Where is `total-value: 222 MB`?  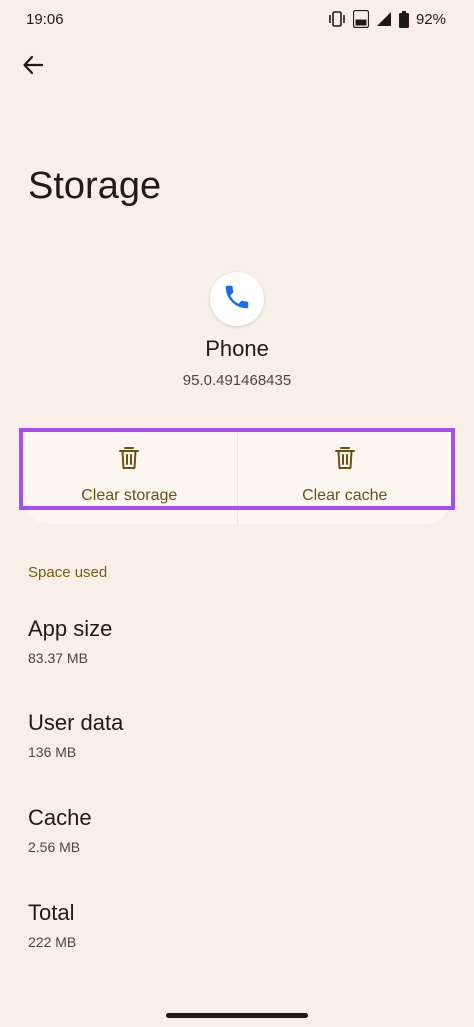 total-value: 222 MB is located at coordinates (52, 942).